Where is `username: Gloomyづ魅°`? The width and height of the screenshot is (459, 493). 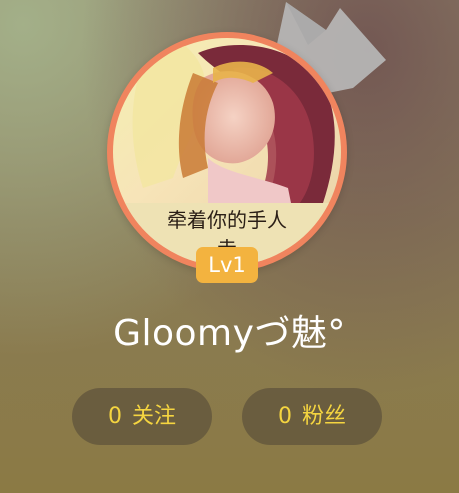 username: Gloomyづ魅° is located at coordinates (229, 333).